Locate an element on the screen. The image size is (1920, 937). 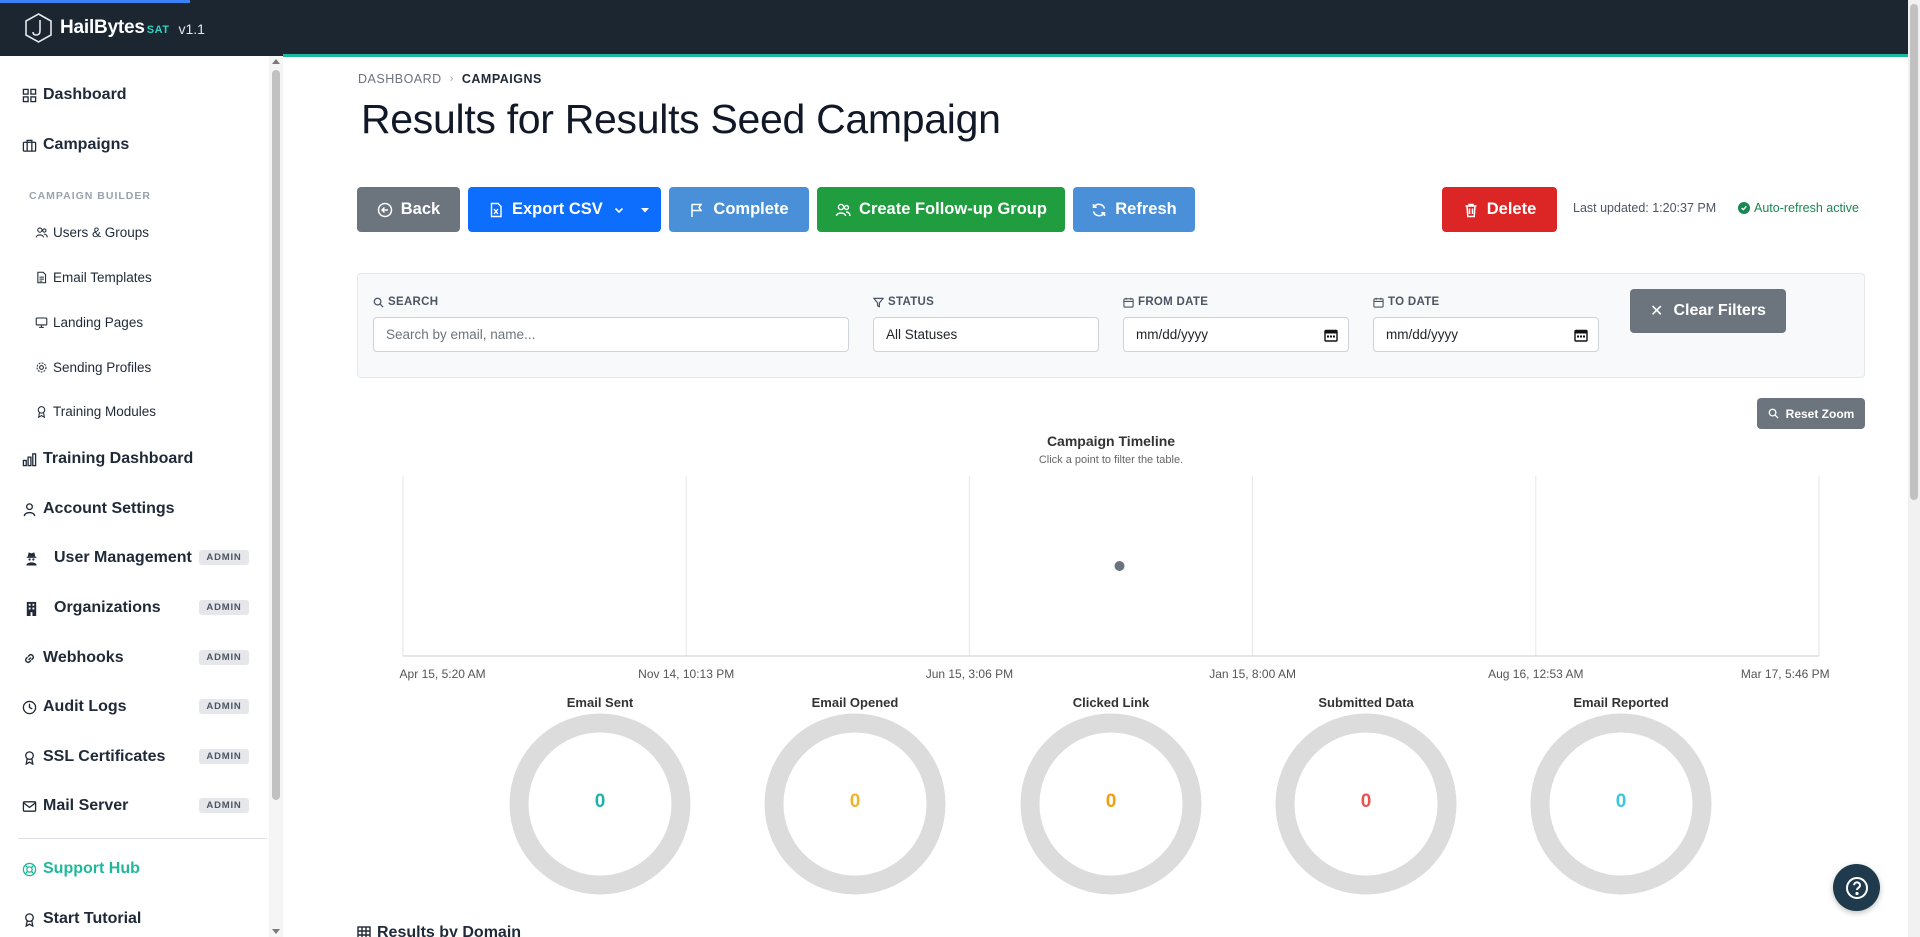
page-title: Results for Results Seed Campaign is located at coordinates (681, 119).